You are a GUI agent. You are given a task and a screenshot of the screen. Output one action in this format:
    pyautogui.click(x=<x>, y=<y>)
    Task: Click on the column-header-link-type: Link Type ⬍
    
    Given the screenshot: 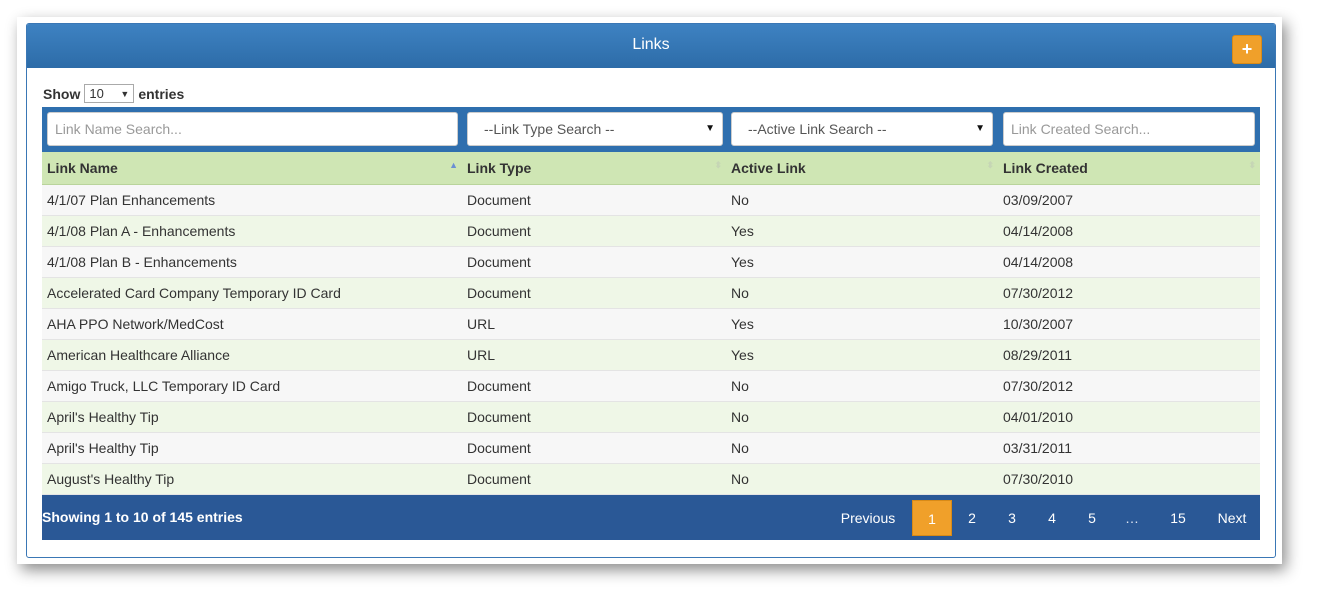 What is the action you would take?
    pyautogui.click(x=594, y=168)
    